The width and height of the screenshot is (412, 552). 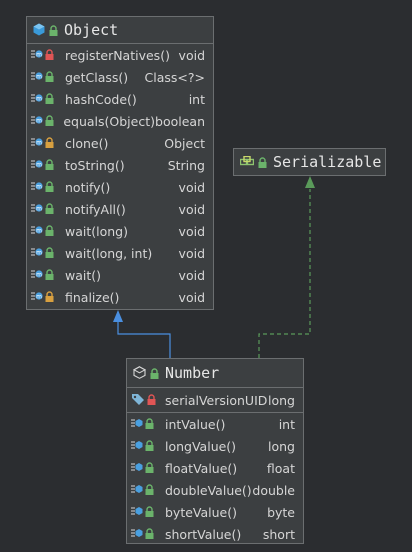 What do you see at coordinates (273, 490) in the screenshot?
I see `method-return-type: double` at bounding box center [273, 490].